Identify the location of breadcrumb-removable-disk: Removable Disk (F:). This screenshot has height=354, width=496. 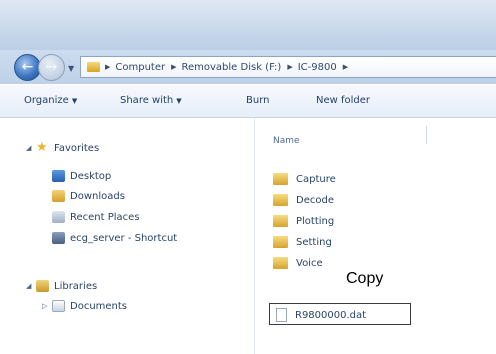
(232, 67).